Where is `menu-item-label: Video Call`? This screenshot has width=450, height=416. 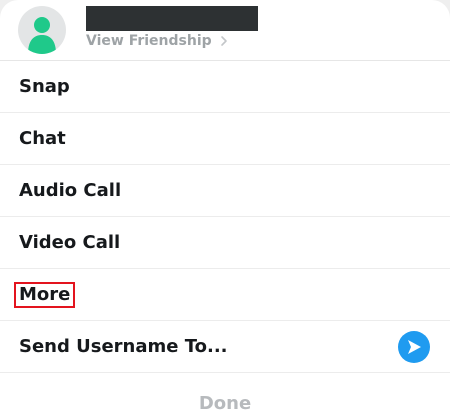
menu-item-label: Video Call is located at coordinates (70, 242).